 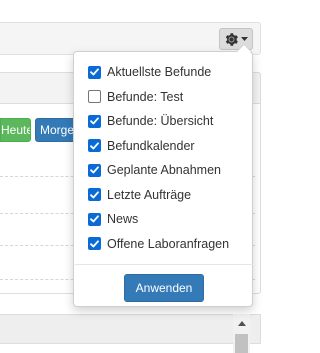 What do you see at coordinates (164, 288) in the screenshot?
I see `apply-button: Anwenden` at bounding box center [164, 288].